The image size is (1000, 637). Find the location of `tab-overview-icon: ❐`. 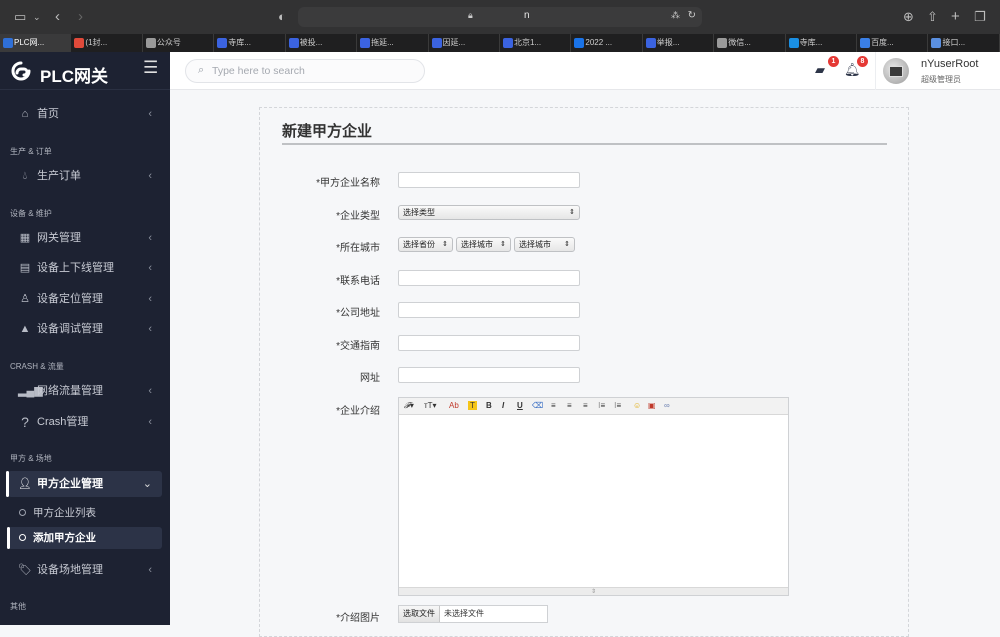

tab-overview-icon: ❐ is located at coordinates (980, 17).